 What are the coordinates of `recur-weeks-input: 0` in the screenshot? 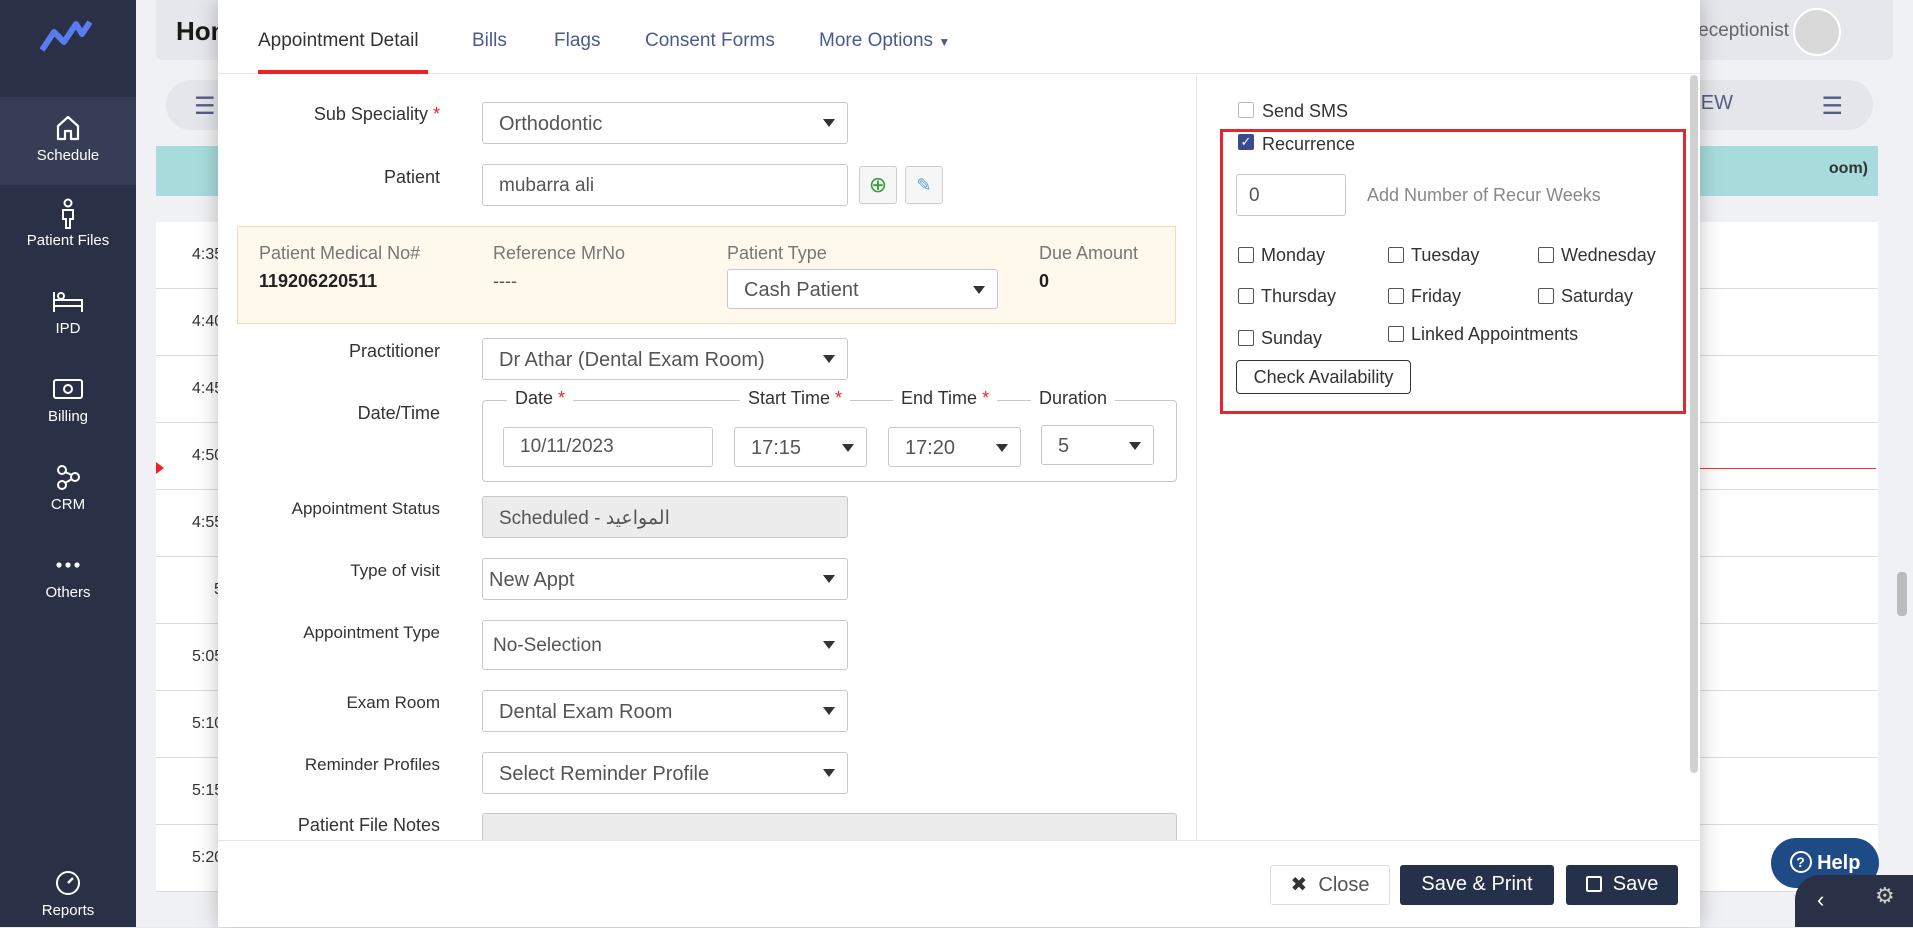 It's located at (1291, 195).